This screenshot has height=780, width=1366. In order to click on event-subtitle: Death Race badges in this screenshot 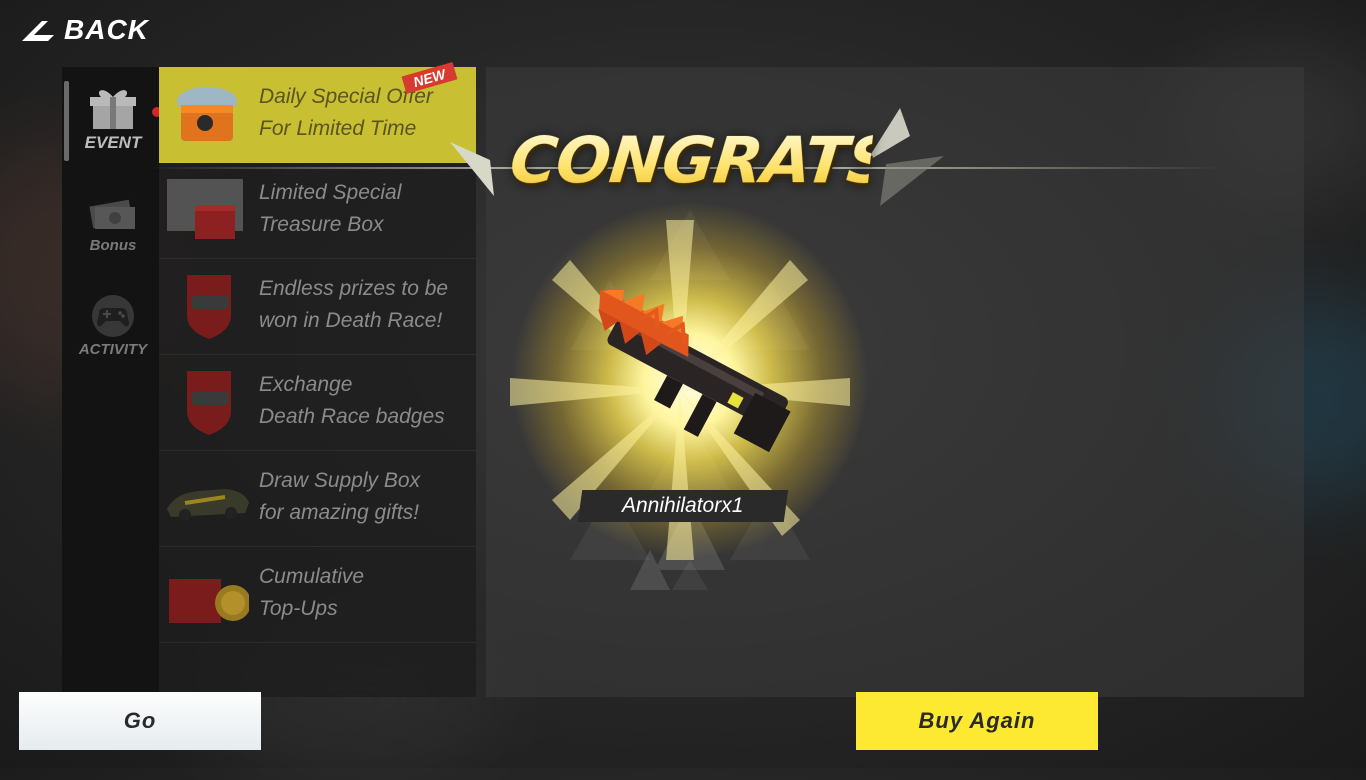, I will do `click(352, 416)`.